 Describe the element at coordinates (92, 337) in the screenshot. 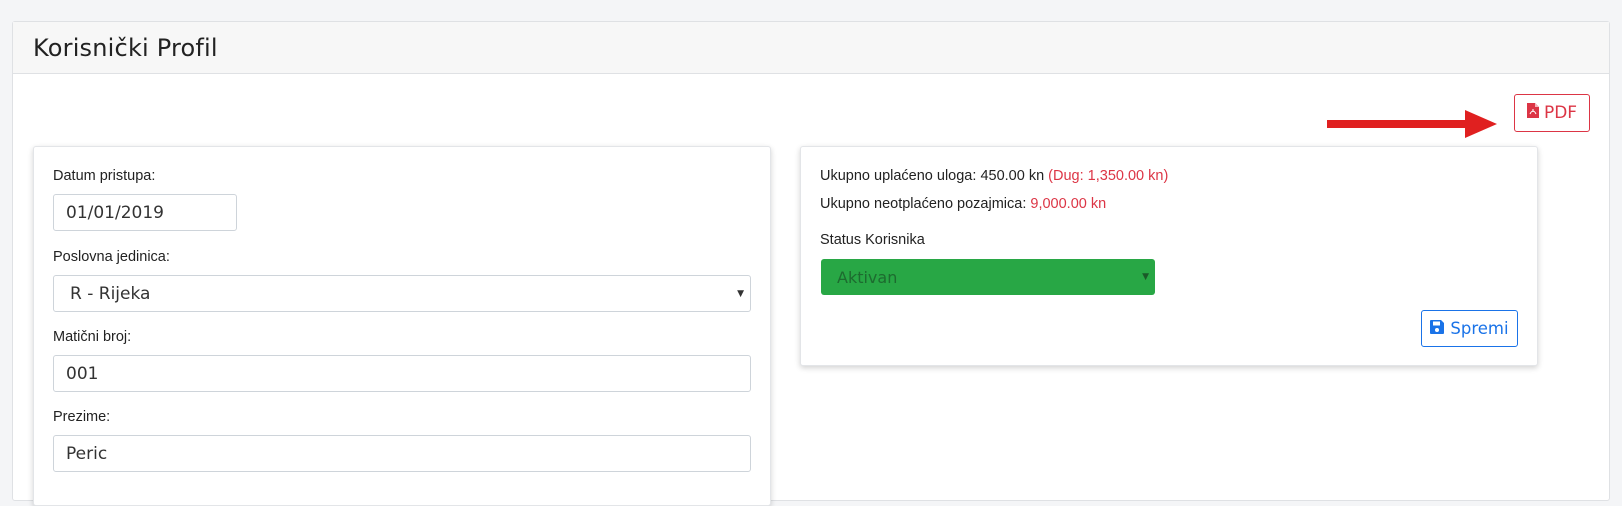

I see `maticni-broj-label: Matični broj:` at that location.